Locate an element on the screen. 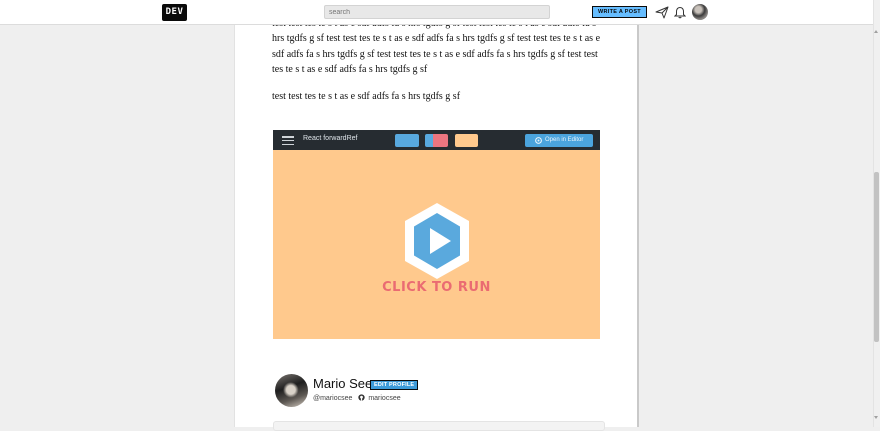  hamburger-menu-icon is located at coordinates (288, 141).